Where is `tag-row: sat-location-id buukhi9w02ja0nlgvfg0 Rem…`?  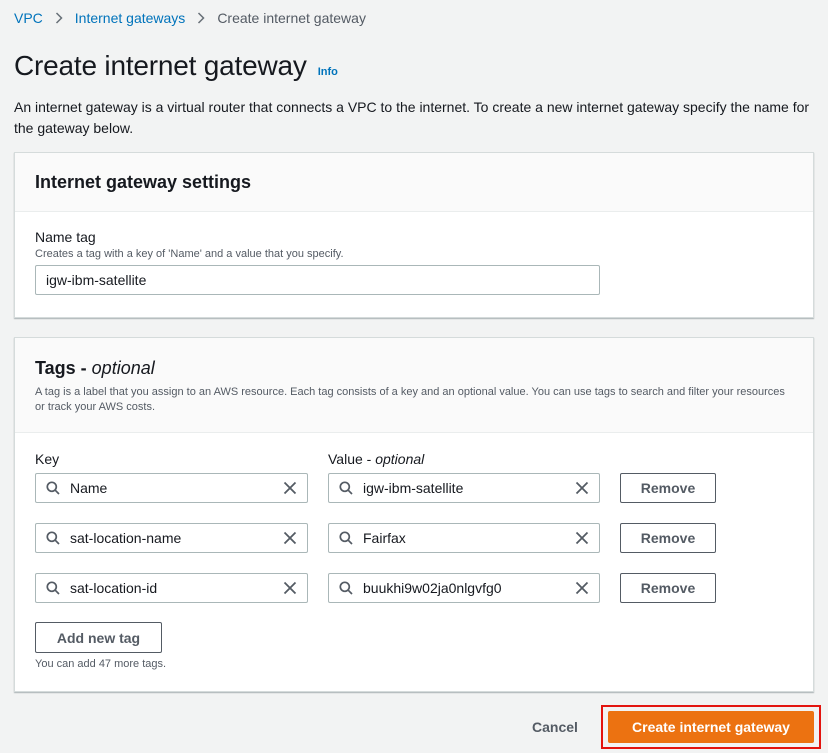 tag-row: sat-location-id buukhi9w02ja0nlgvfg0 Rem… is located at coordinates (415, 588).